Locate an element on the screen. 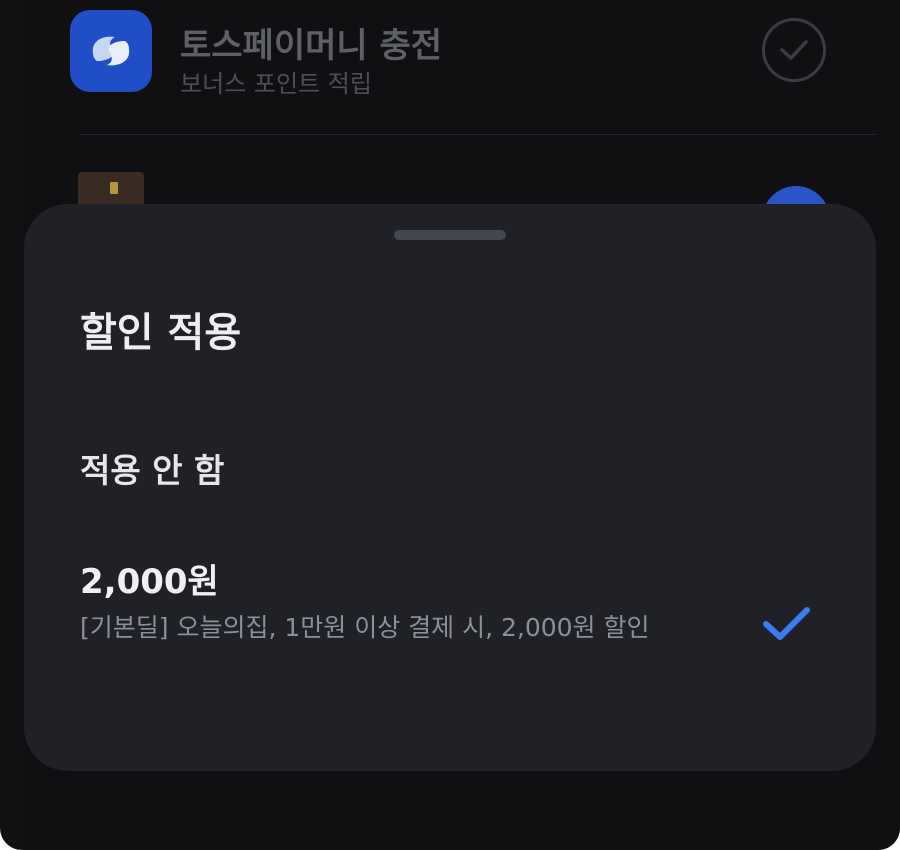 Image resolution: width=900 pixels, height=850 pixels. check-circle-icon is located at coordinates (794, 50).